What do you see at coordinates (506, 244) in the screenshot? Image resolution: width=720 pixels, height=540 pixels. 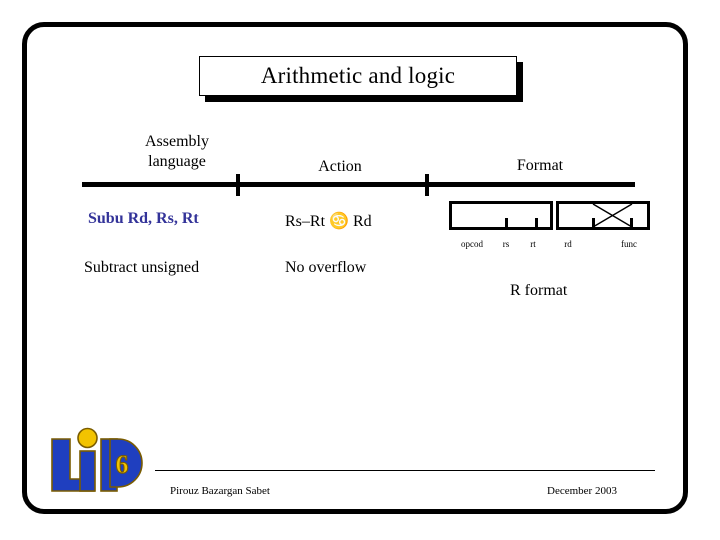 I see `format-field-label-rs: rs` at bounding box center [506, 244].